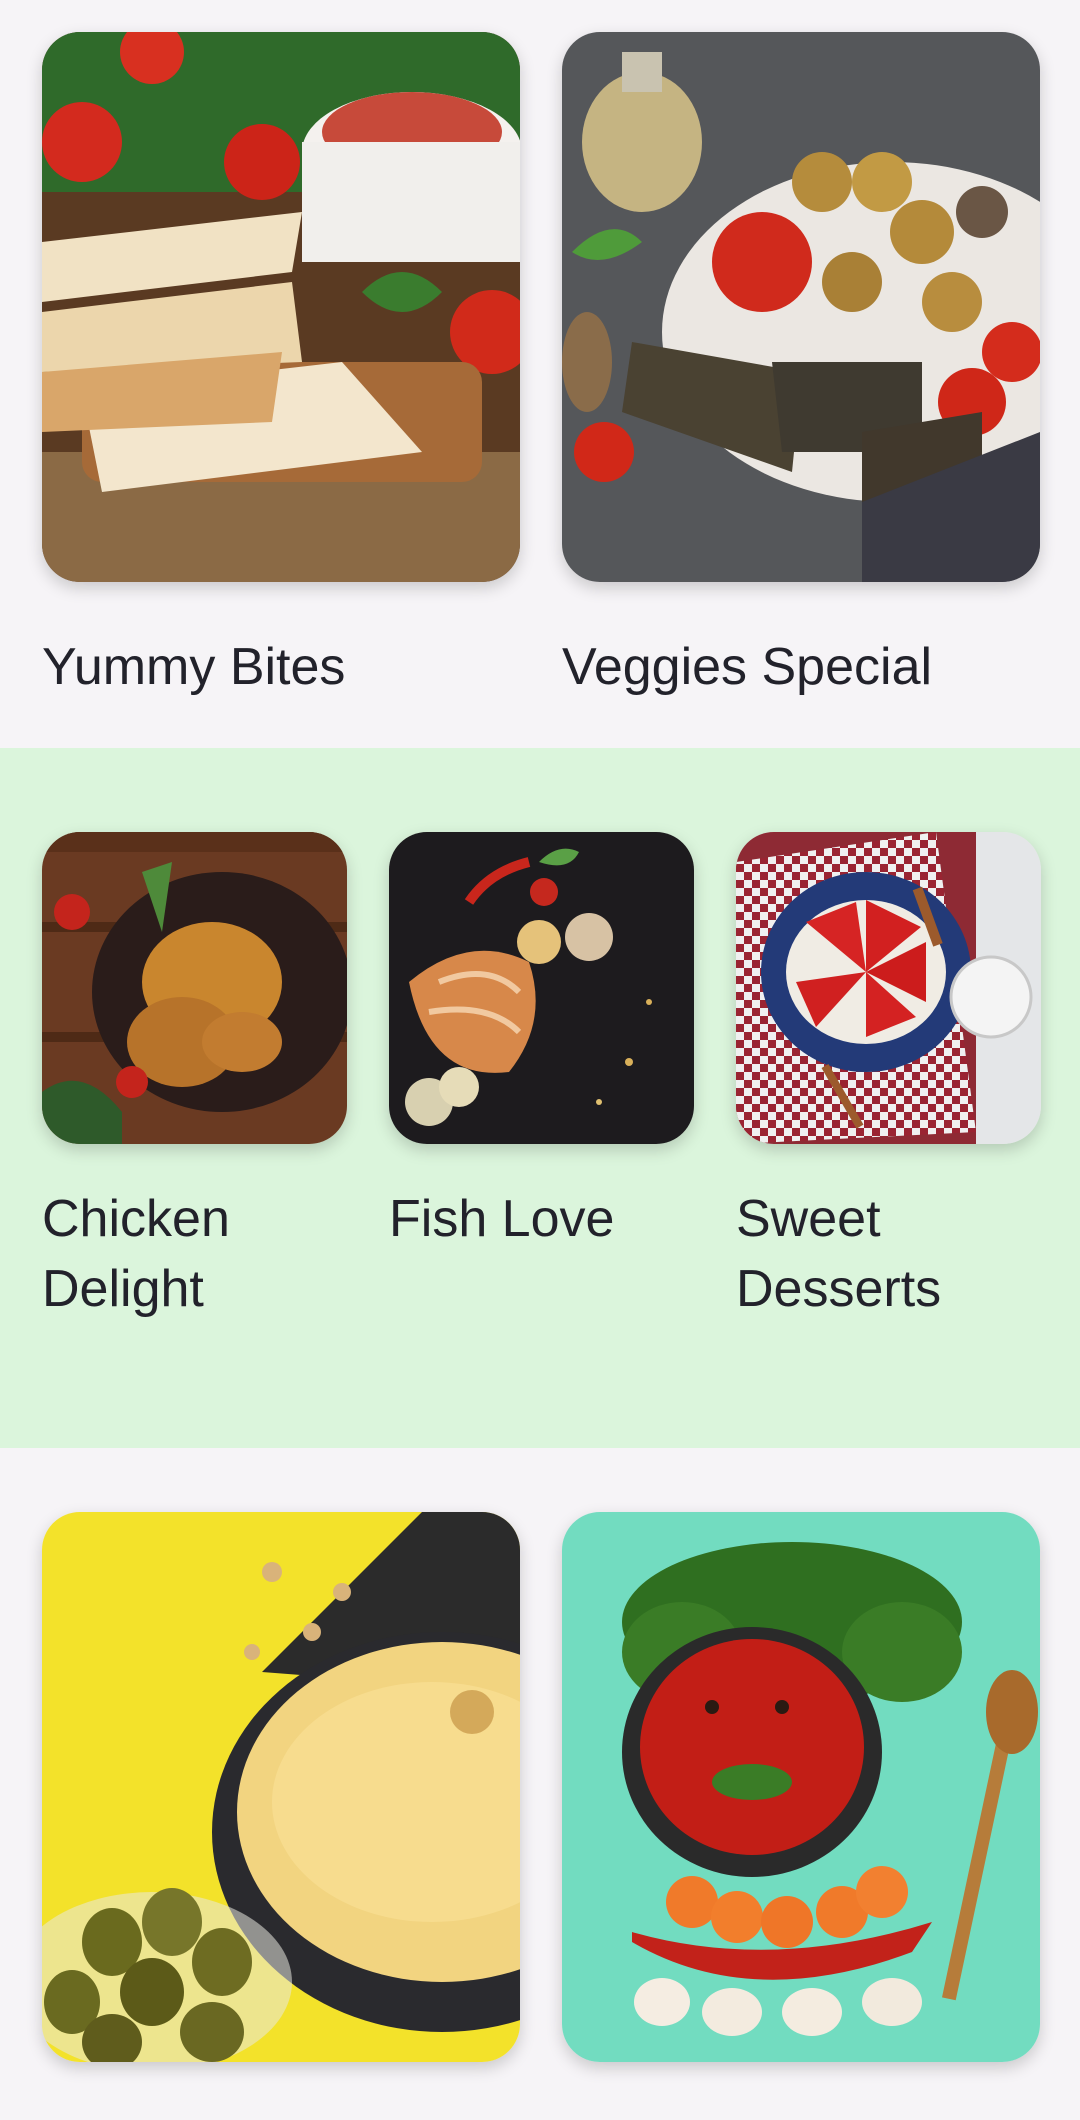 The image size is (1080, 2120). What do you see at coordinates (801, 1787) in the screenshot?
I see `tomato-soup-image` at bounding box center [801, 1787].